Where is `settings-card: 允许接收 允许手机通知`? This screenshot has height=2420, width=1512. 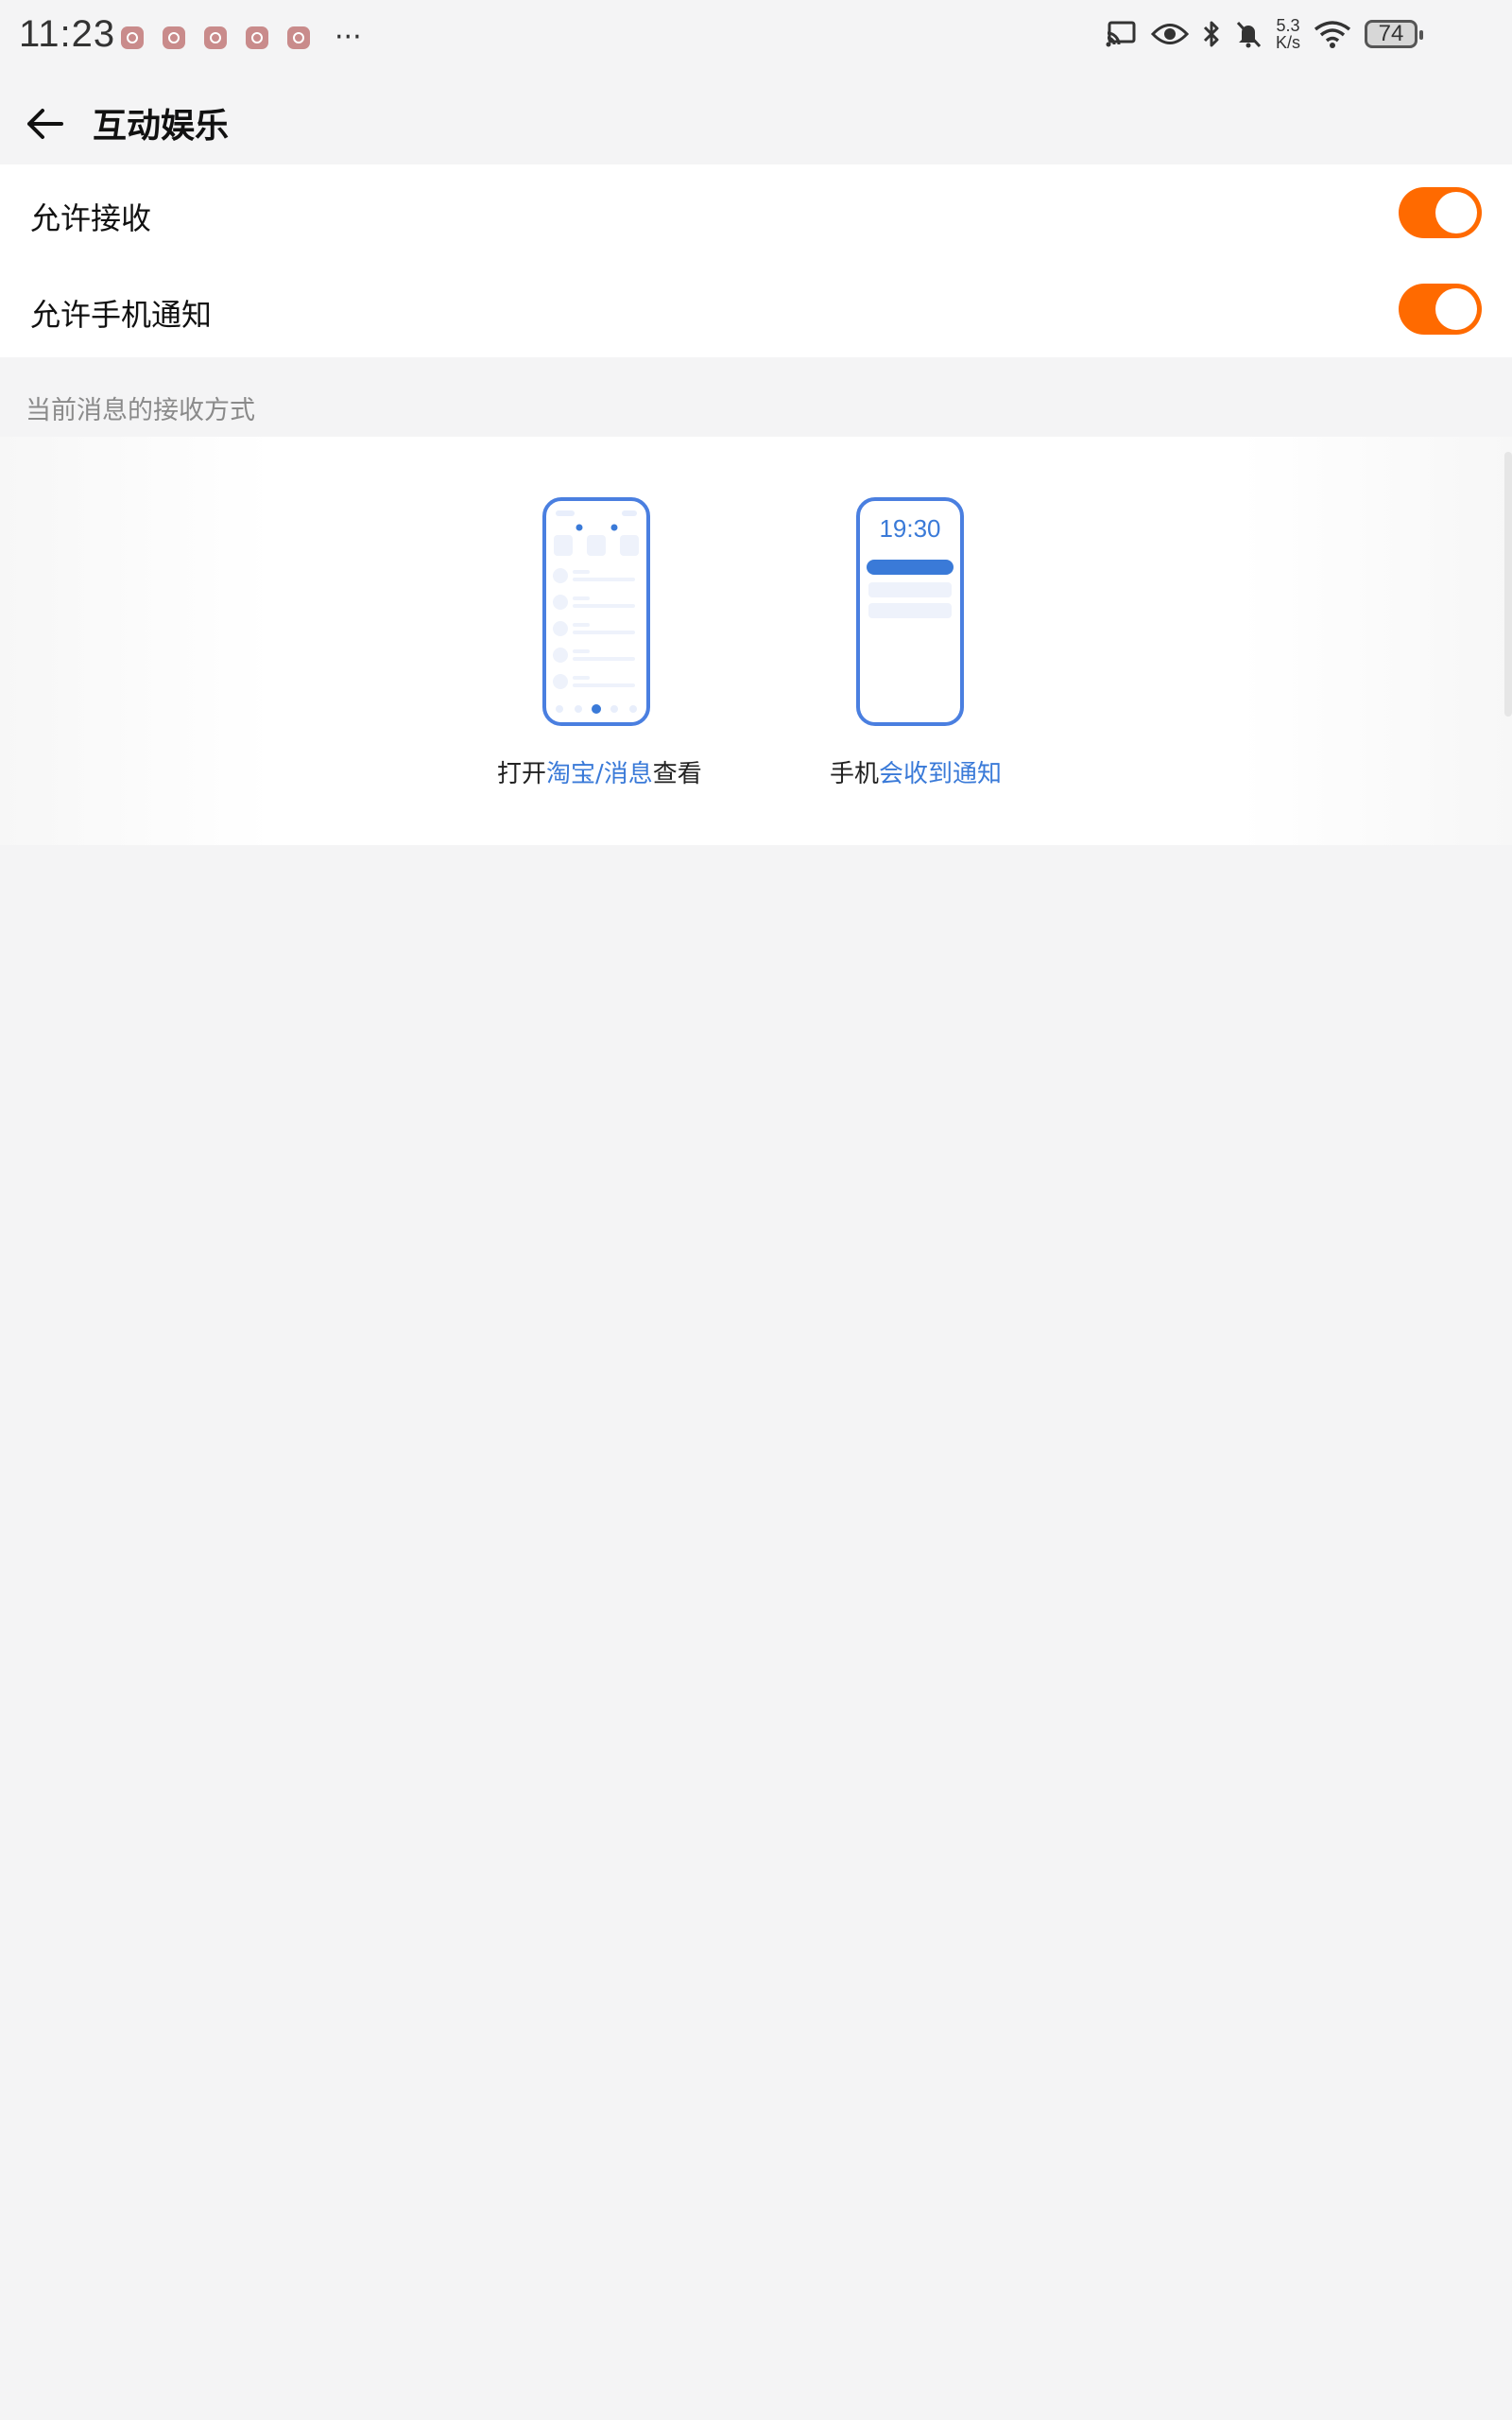 settings-card: 允许接收 允许手机通知 is located at coordinates (756, 261).